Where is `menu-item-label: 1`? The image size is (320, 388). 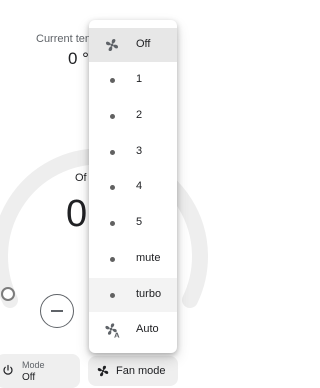 menu-item-label: 1 is located at coordinates (139, 79).